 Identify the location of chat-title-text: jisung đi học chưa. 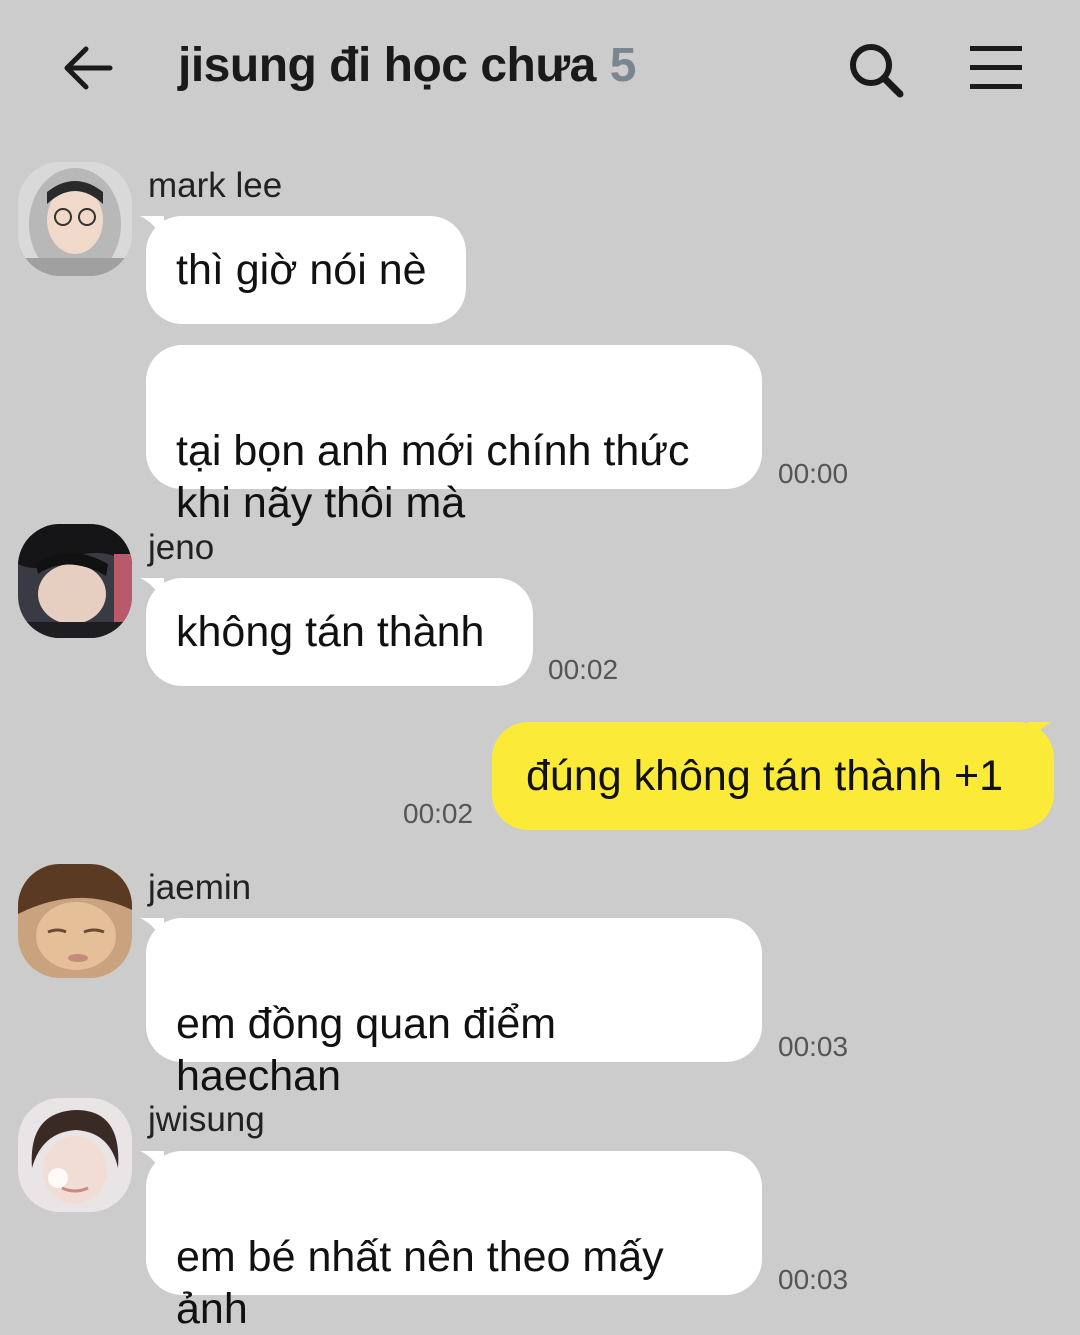
(387, 65).